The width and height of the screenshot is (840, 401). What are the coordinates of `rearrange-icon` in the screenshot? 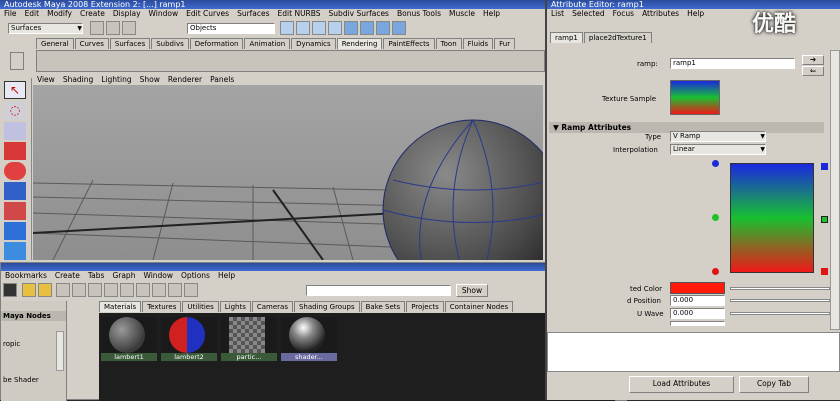 It's located at (127, 290).